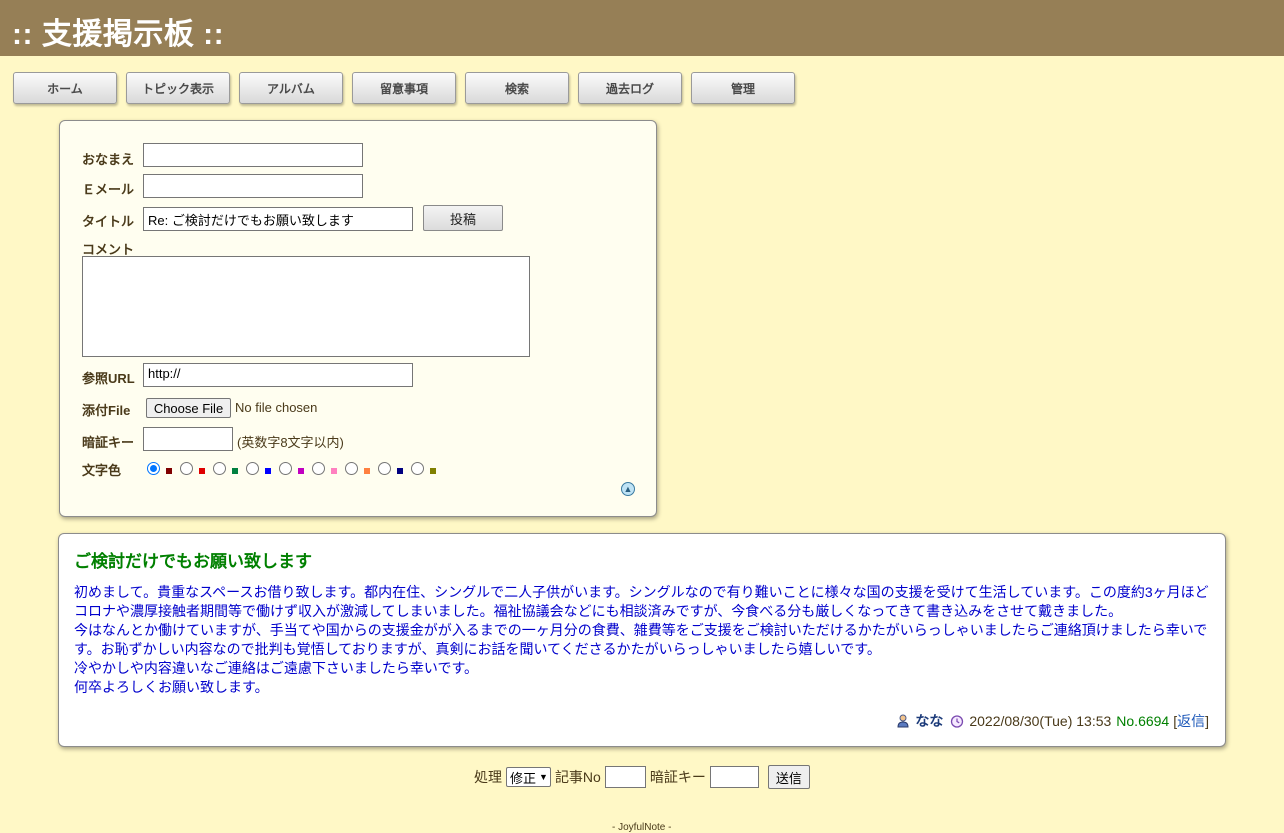 This screenshot has width=1284, height=833. Describe the element at coordinates (488, 777) in the screenshot. I see `process-label: 処理` at that location.